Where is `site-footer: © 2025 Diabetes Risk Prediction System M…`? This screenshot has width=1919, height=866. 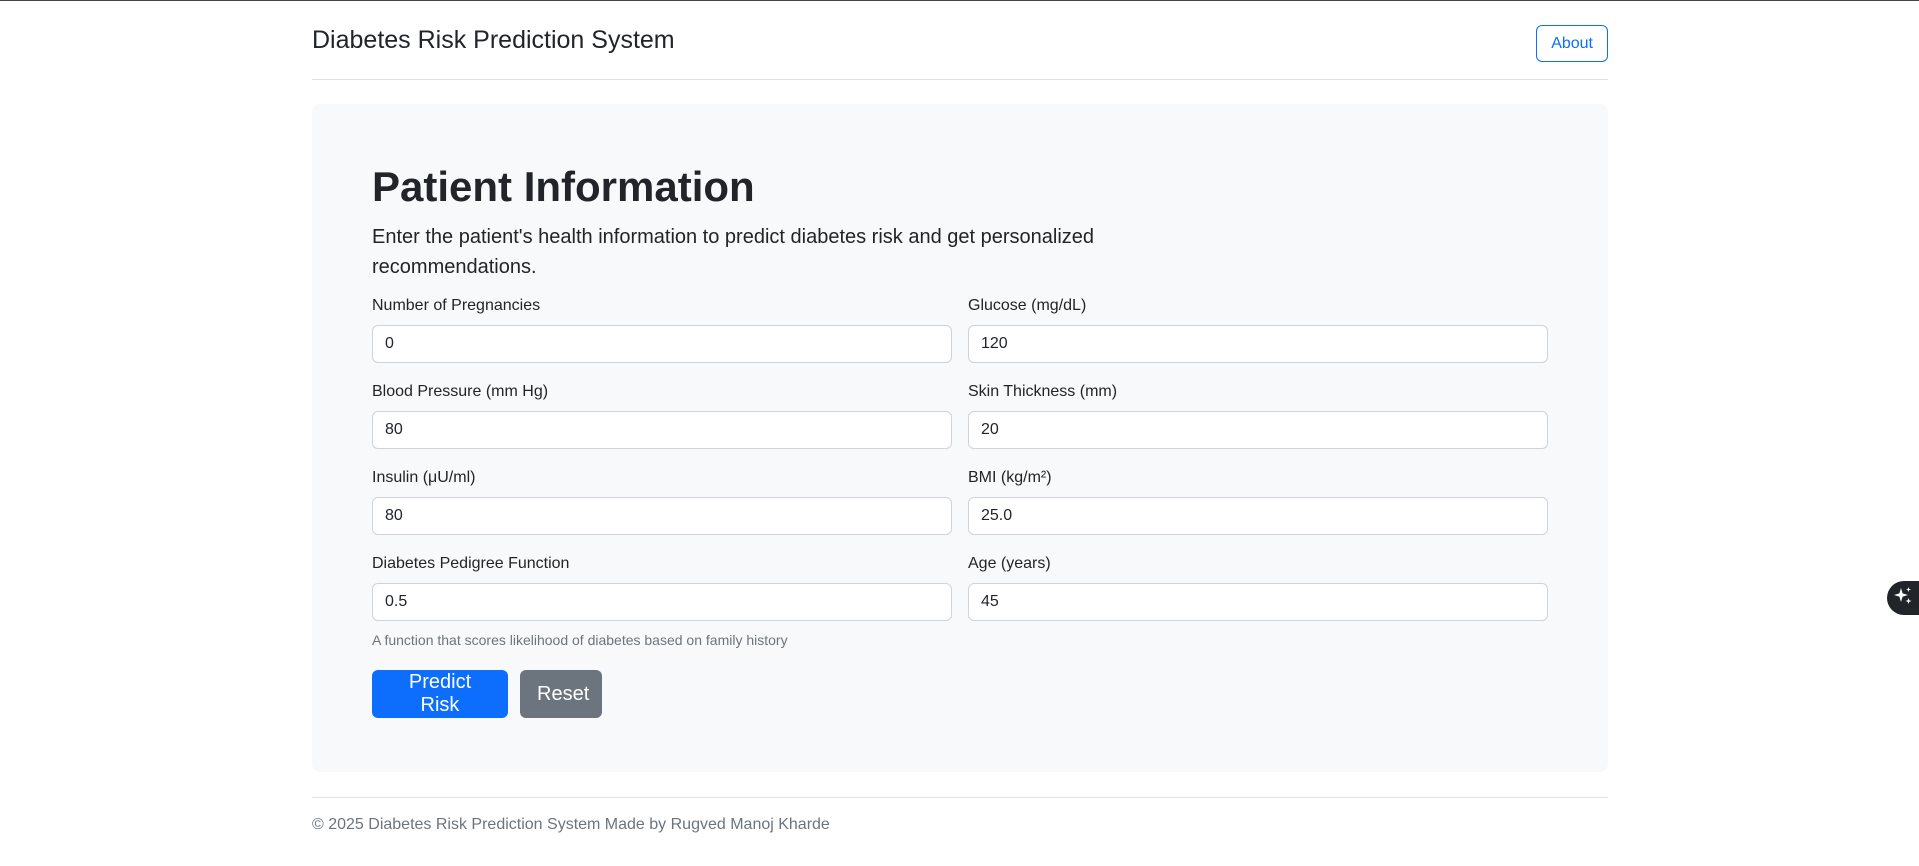
site-footer: © 2025 Diabetes Risk Prediction System M… is located at coordinates (960, 815).